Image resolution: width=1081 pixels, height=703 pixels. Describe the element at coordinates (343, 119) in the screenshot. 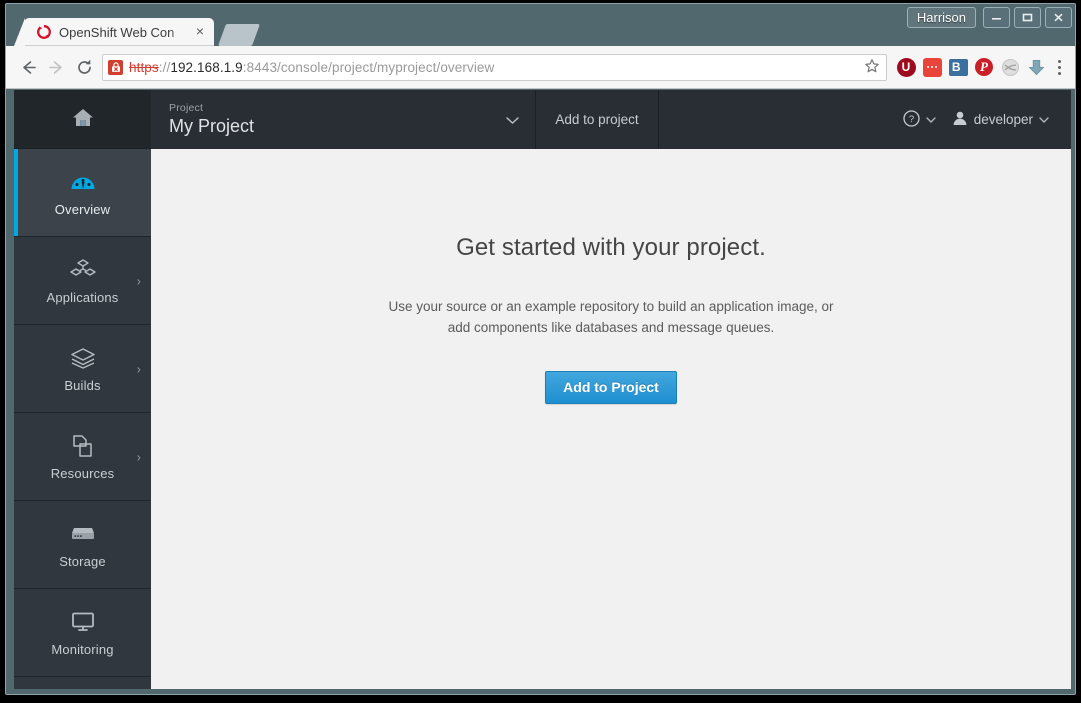

I see `project-selector: Project My Project` at that location.